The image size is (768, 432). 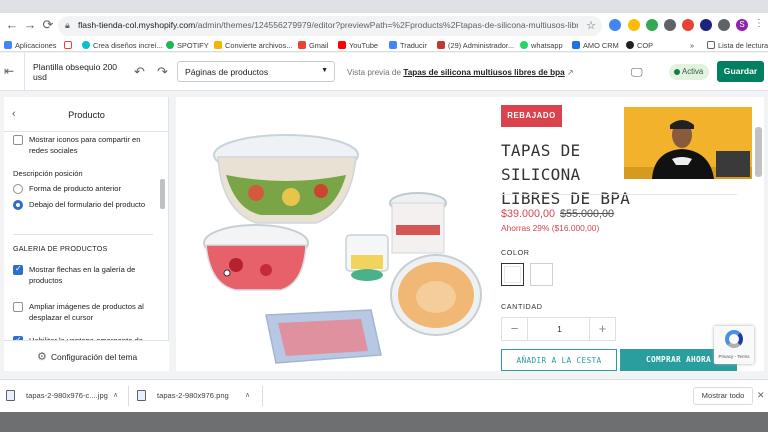 I want to click on close-icon: ✕, so click(x=761, y=395).